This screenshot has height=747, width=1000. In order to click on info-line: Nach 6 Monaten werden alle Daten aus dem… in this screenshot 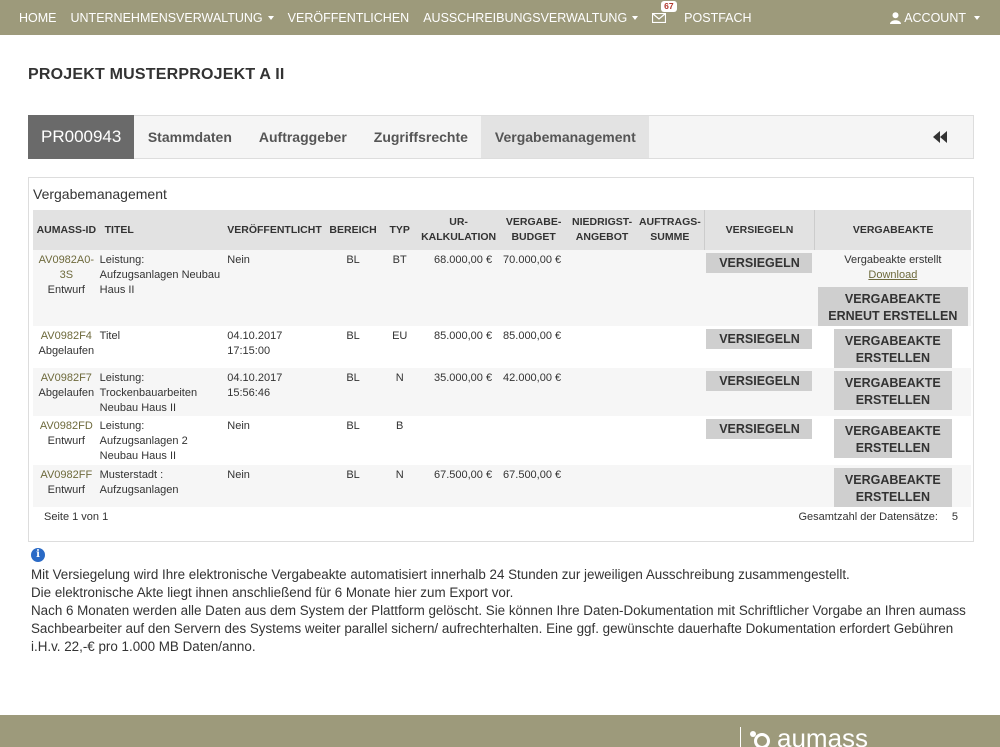, I will do `click(498, 628)`.